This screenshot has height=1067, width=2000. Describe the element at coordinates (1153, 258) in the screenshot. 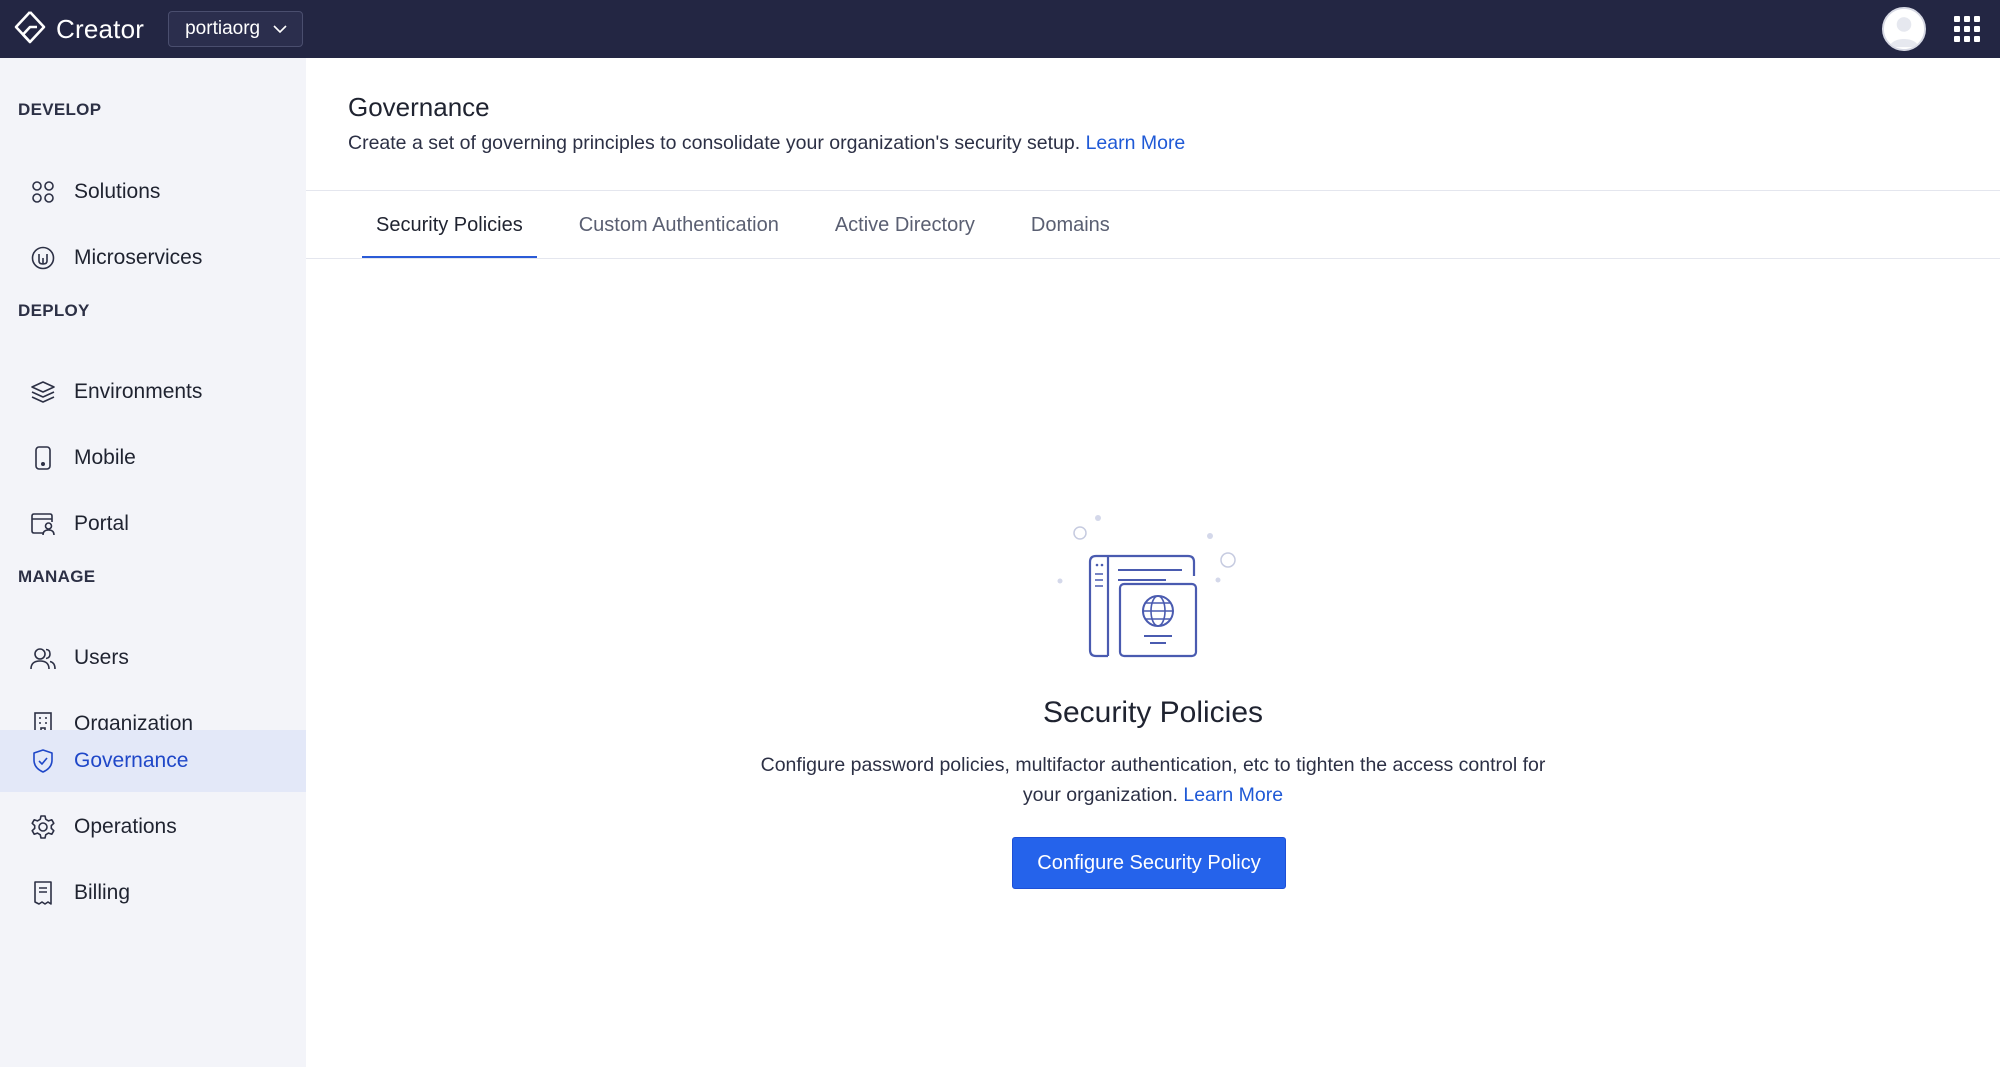

I see `tabs-divider` at that location.